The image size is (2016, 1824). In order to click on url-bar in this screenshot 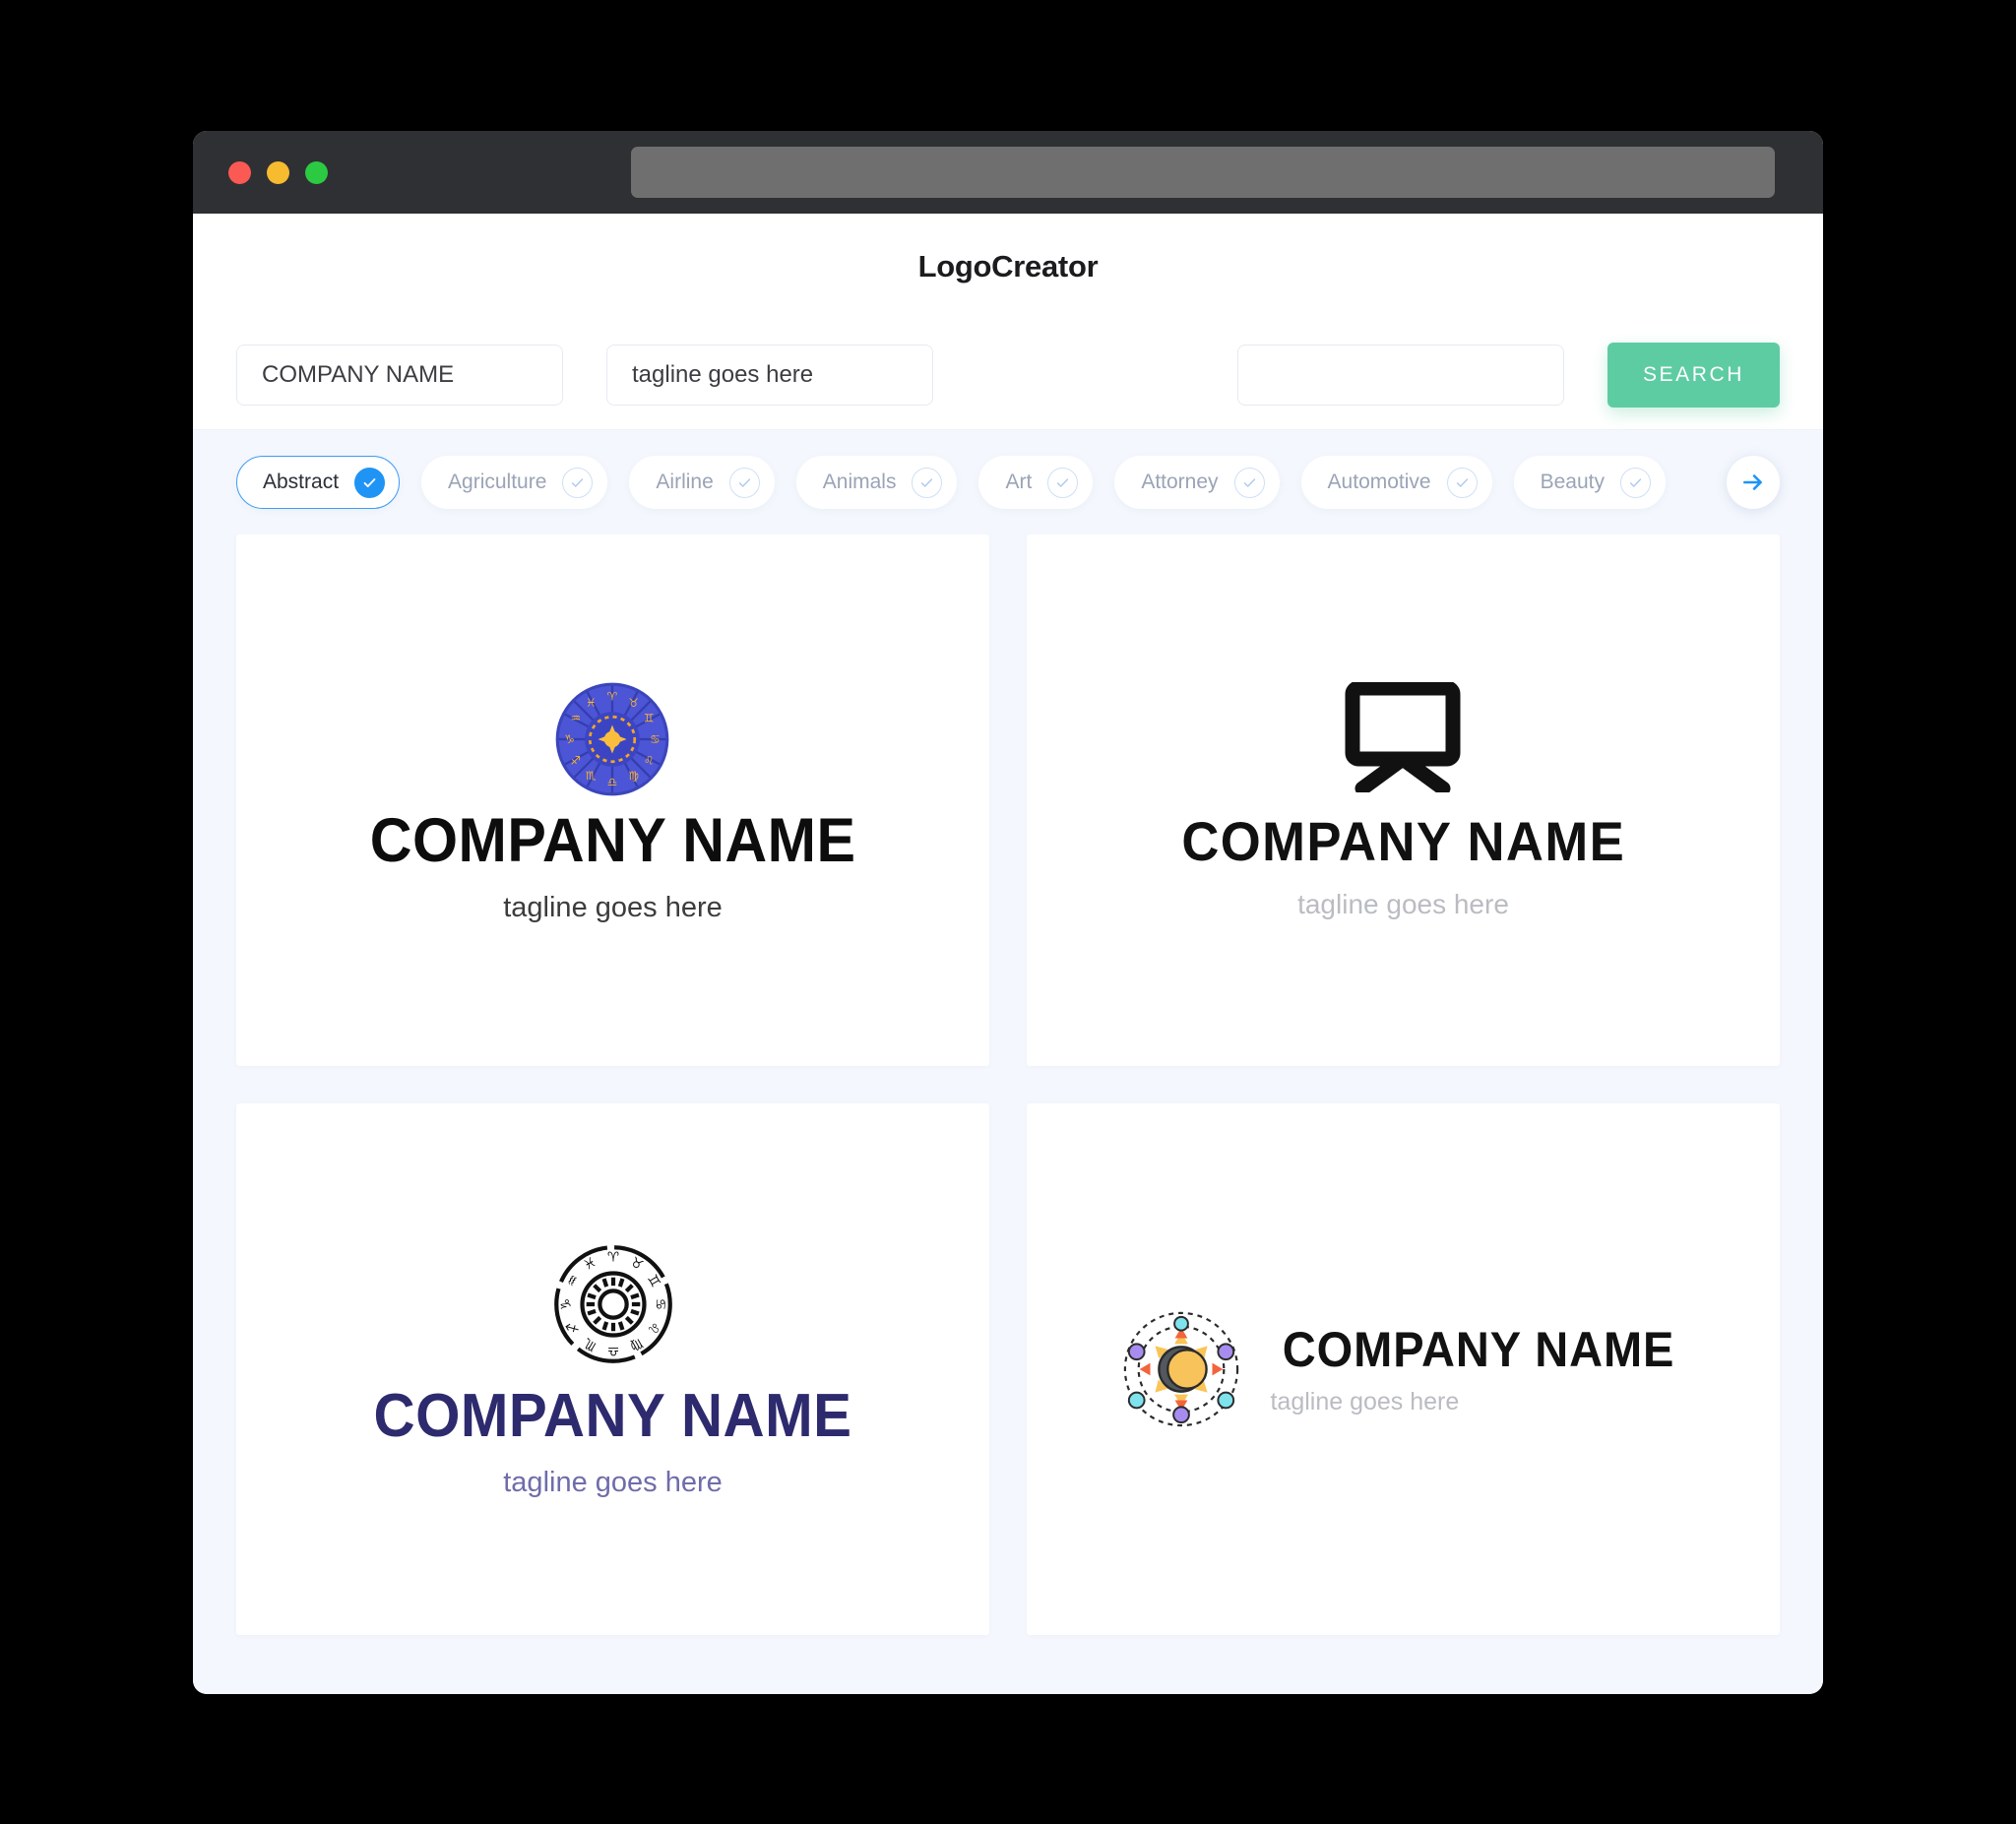, I will do `click(1203, 172)`.